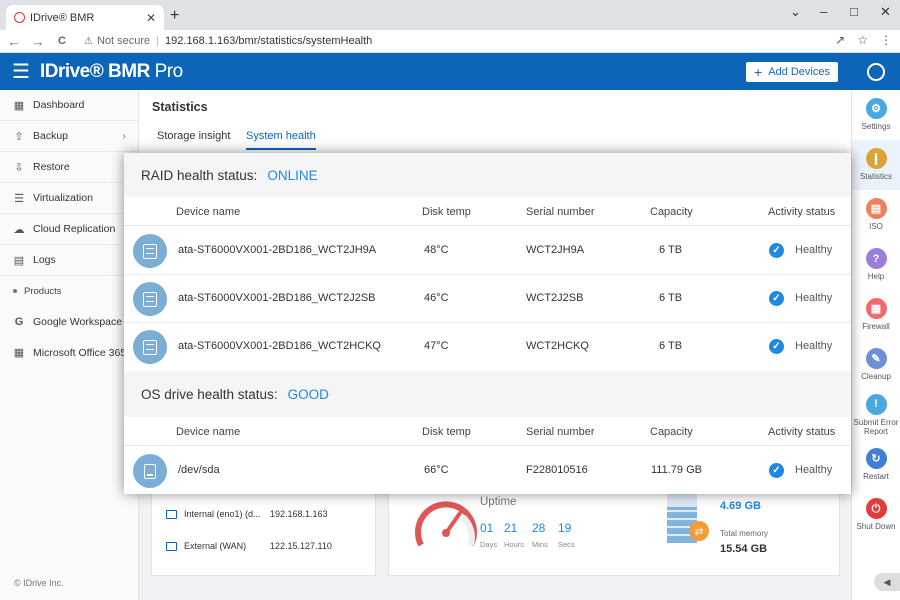 This screenshot has width=900, height=600. Describe the element at coordinates (876, 415) in the screenshot. I see `right-item-submit-error-report: ! Submit Error Report` at that location.